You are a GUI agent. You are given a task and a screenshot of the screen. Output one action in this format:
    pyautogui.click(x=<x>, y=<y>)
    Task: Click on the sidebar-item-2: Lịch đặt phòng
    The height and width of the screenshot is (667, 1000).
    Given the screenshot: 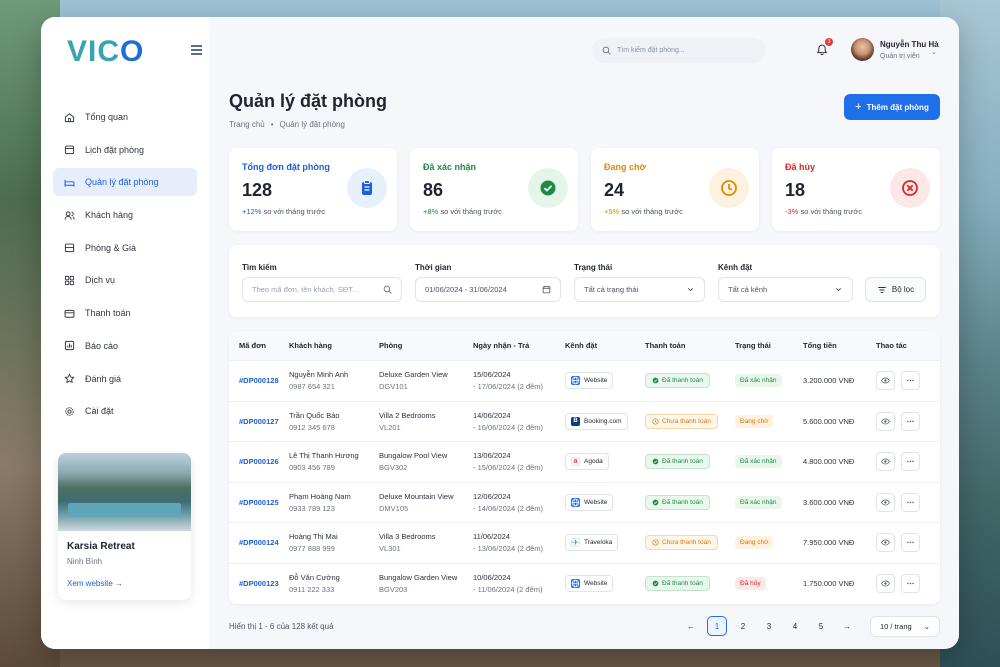 What is the action you would take?
    pyautogui.click(x=125, y=150)
    